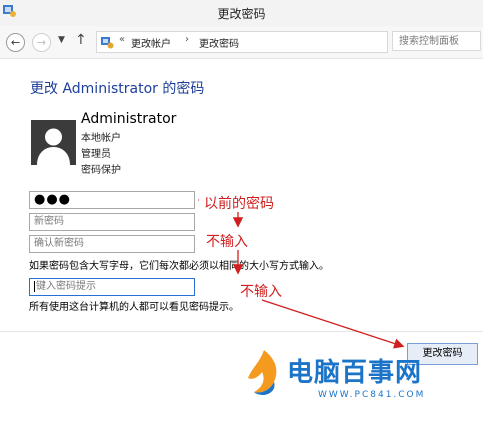 This screenshot has height=429, width=483. I want to click on divider, so click(241, 331).